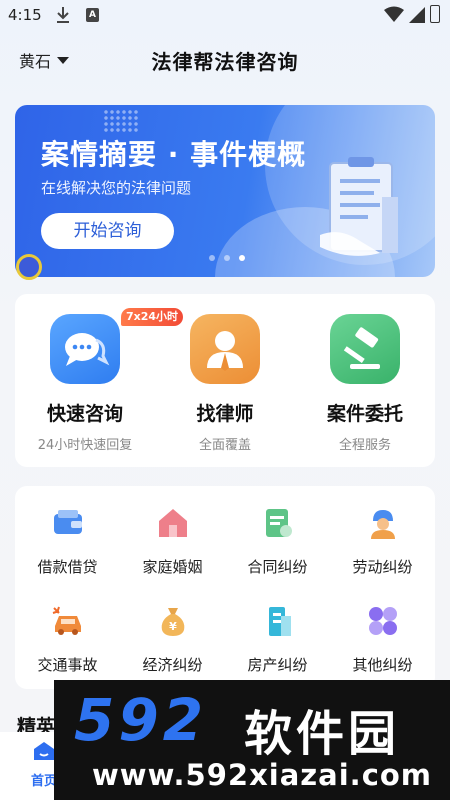 This screenshot has width=450, height=800. What do you see at coordinates (67, 522) in the screenshot?
I see `wallet-icon` at bounding box center [67, 522].